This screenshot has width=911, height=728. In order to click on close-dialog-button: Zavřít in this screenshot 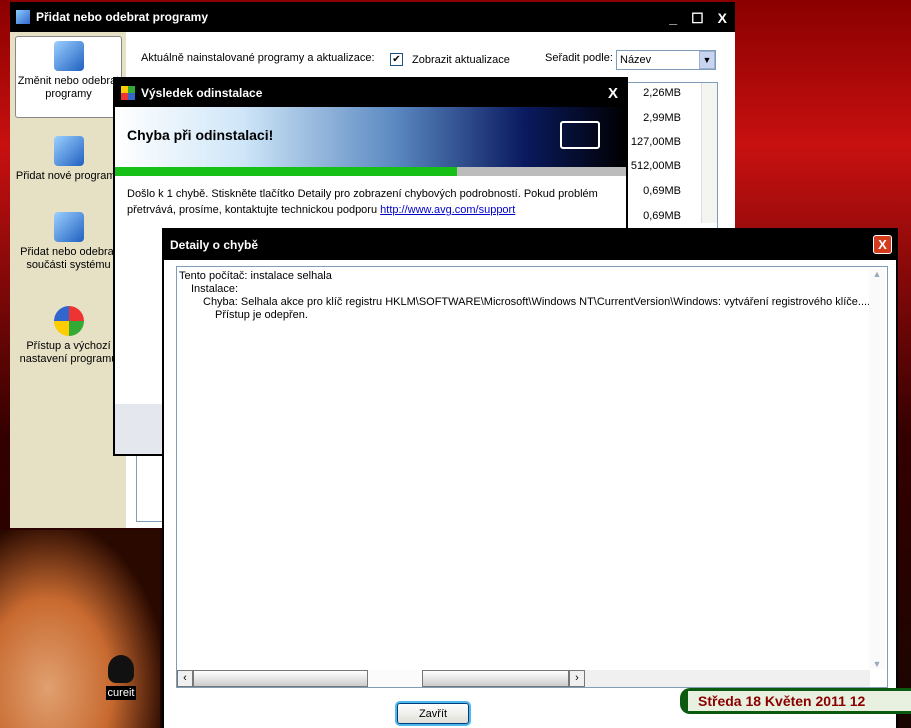, I will do `click(433, 713)`.